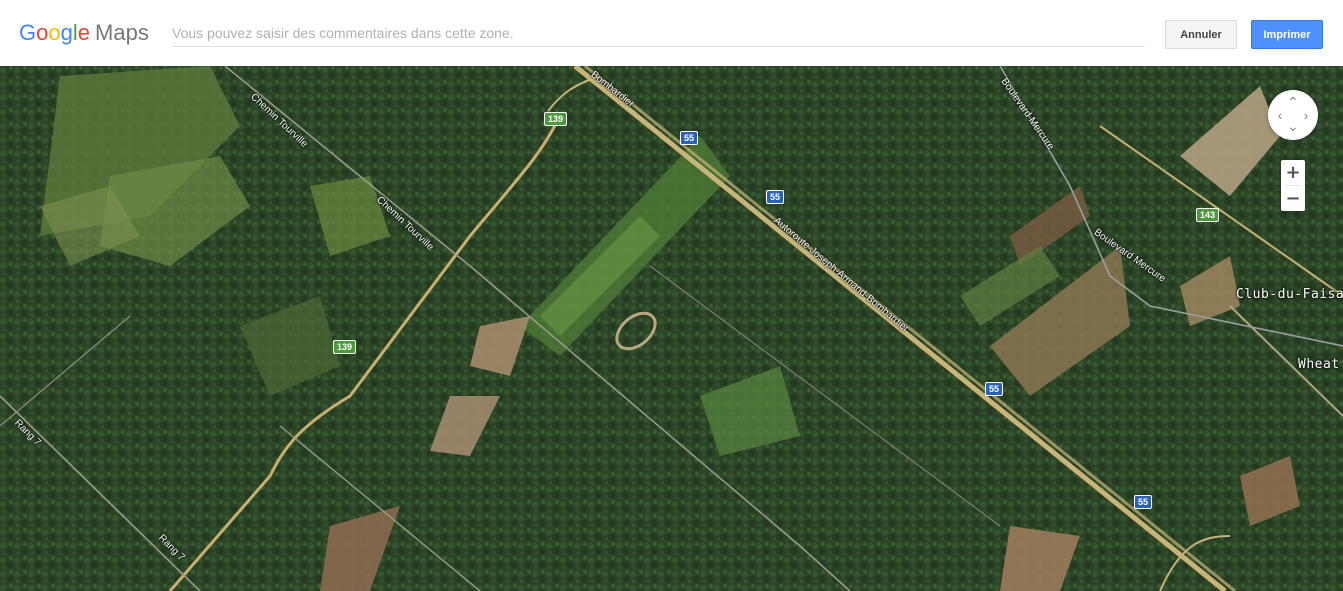 The width and height of the screenshot is (1343, 591). I want to click on google-maps-logo: Google Maps, so click(84, 33).